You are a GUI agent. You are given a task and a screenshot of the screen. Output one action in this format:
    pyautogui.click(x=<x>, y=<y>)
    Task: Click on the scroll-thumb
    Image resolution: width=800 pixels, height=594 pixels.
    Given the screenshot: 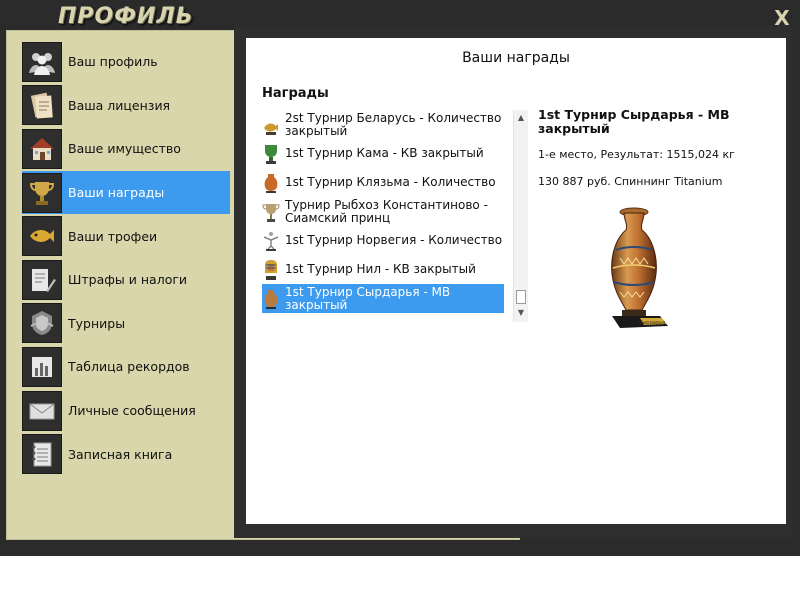 What is the action you would take?
    pyautogui.click(x=521, y=297)
    